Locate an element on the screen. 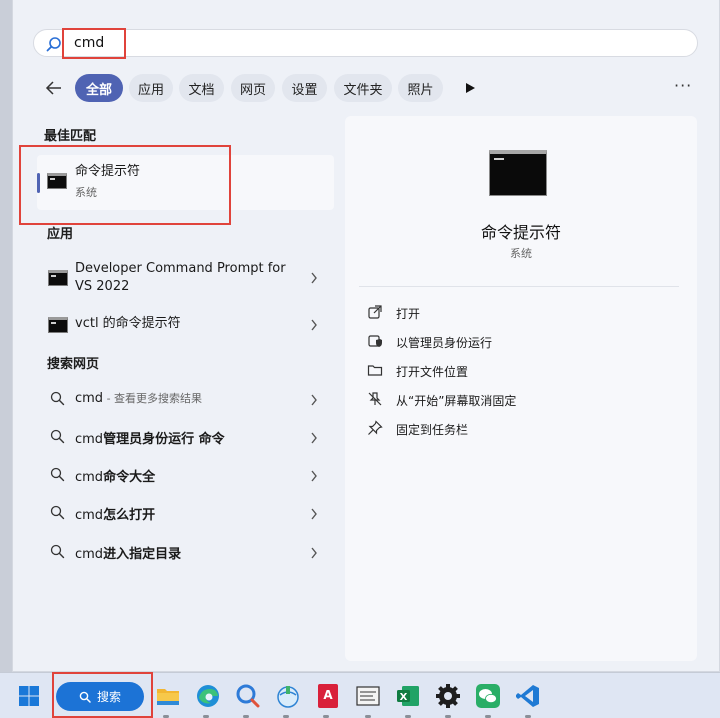 The image size is (720, 718). taskbar-search-highlight is located at coordinates (102, 695).